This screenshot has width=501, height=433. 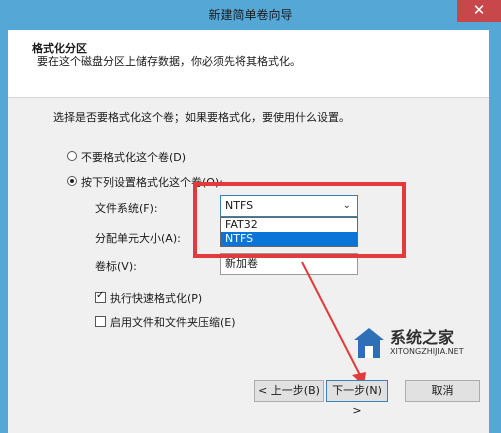 I want to click on watermark-url: XITONGZHIJIA.NET, so click(x=427, y=351).